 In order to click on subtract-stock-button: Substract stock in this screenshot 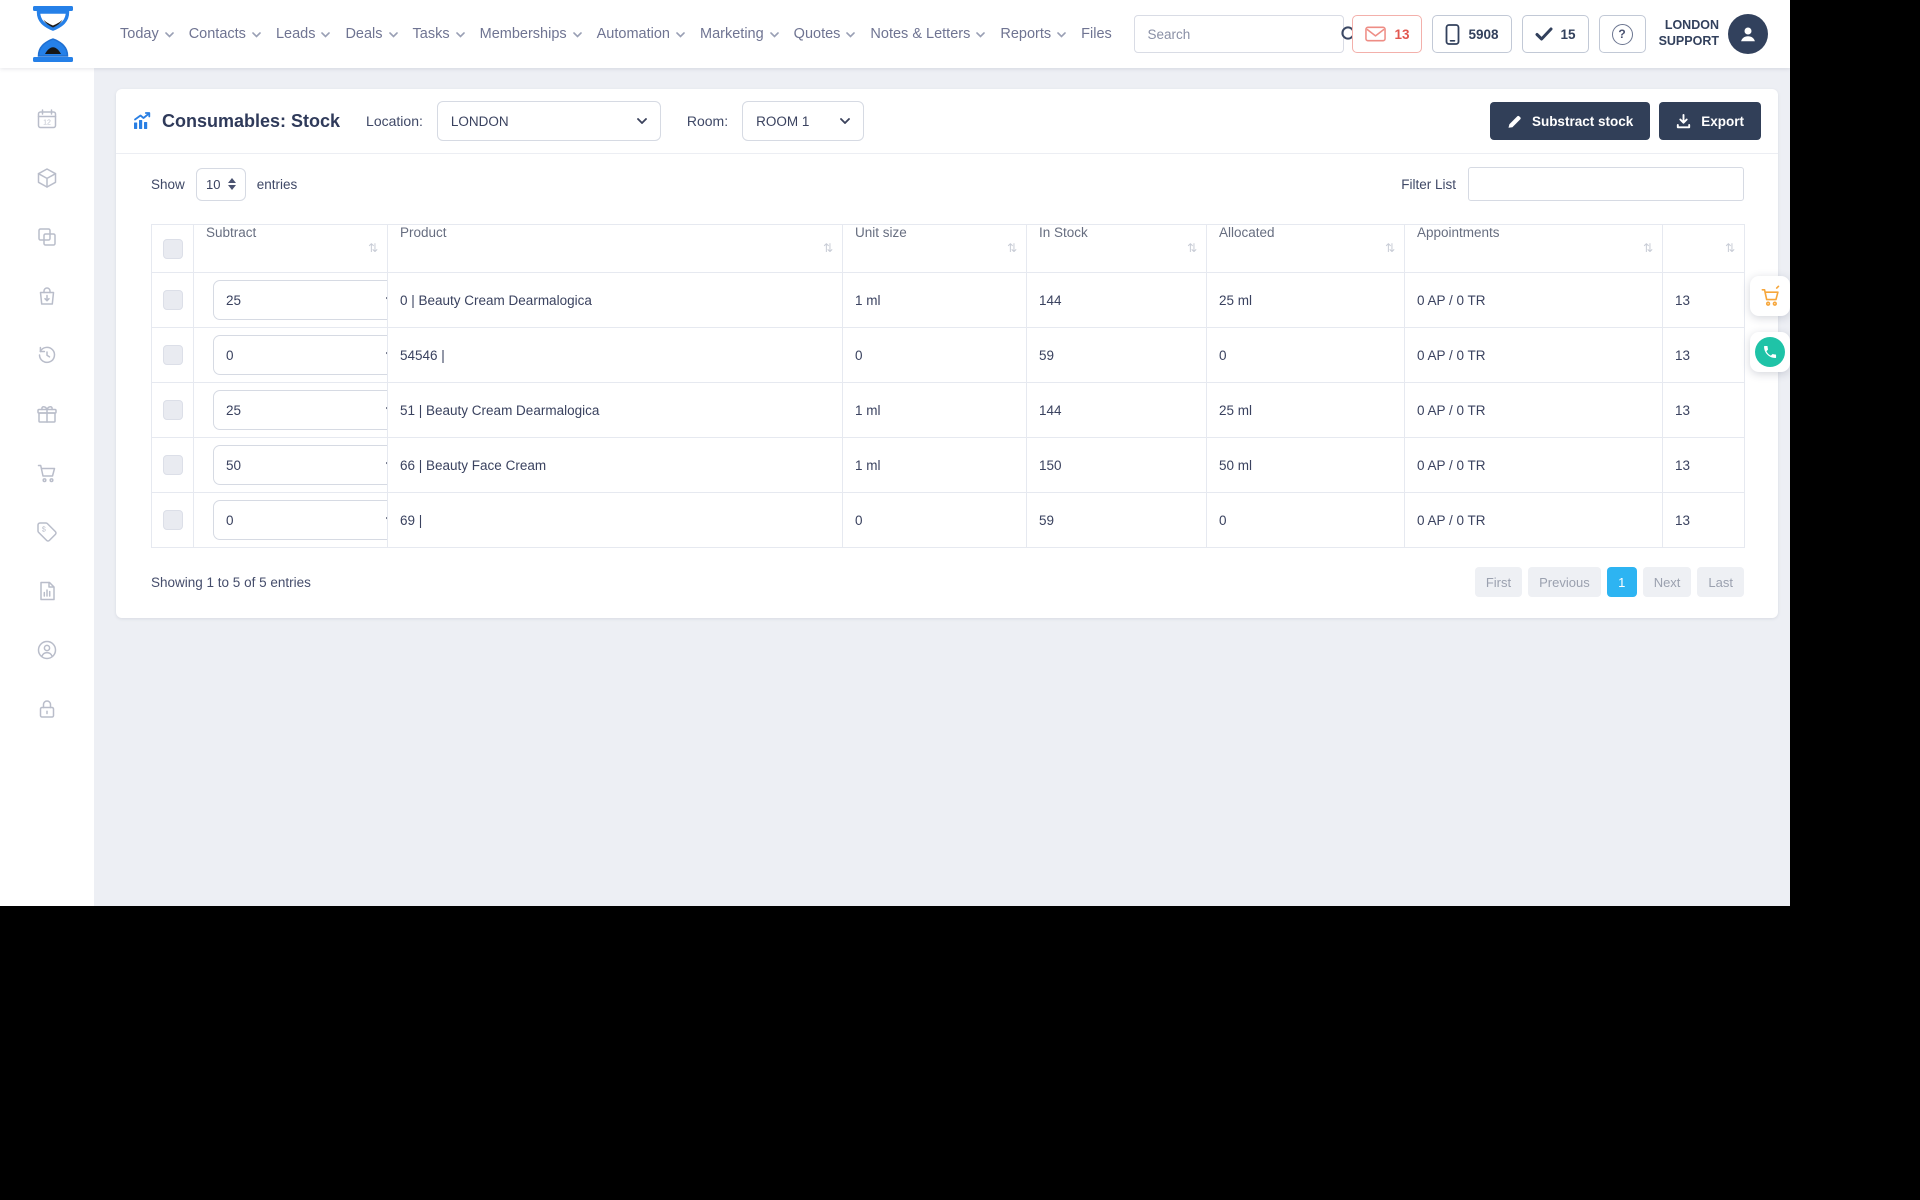, I will do `click(1570, 121)`.